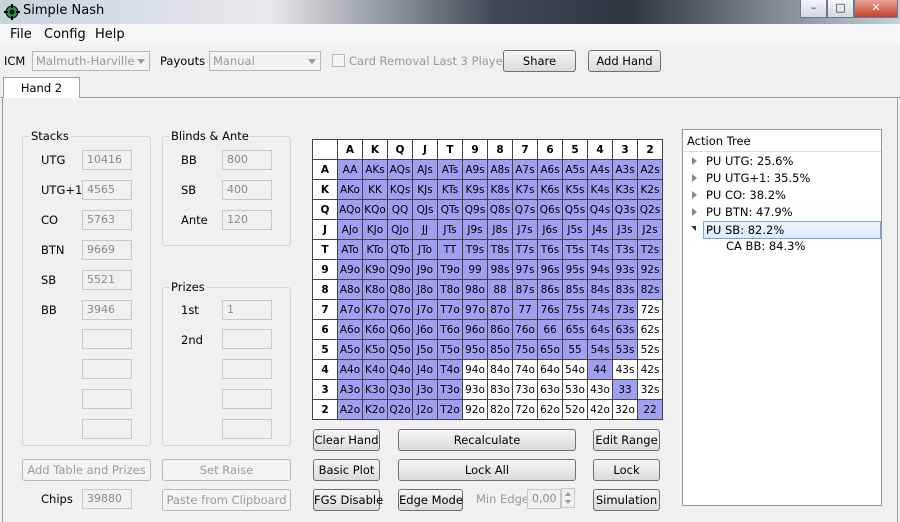  What do you see at coordinates (650, 189) in the screenshot?
I see `hand-cell: K2s` at bounding box center [650, 189].